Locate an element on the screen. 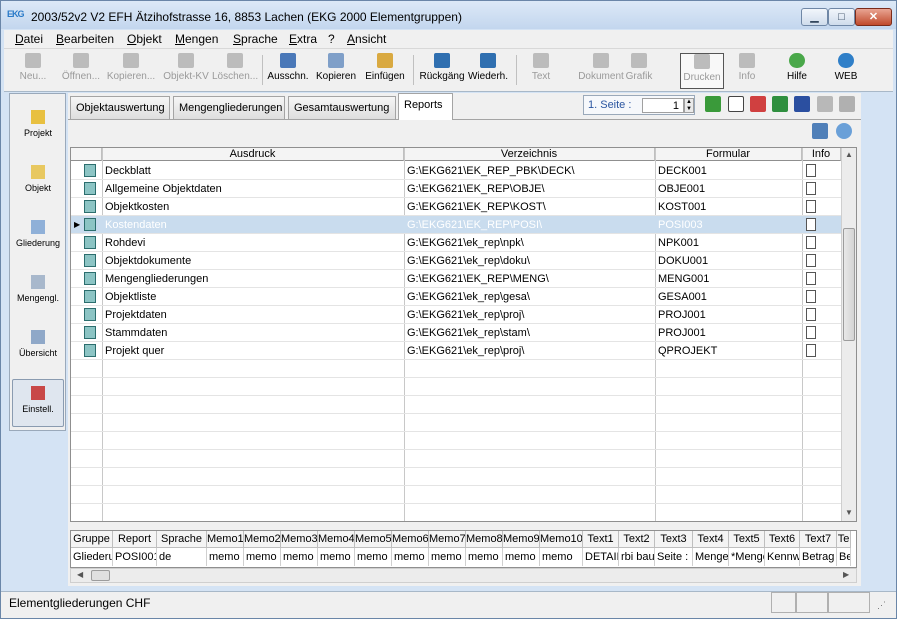 This screenshot has width=897, height=619. graphic-button: Grafik is located at coordinates (639, 71).